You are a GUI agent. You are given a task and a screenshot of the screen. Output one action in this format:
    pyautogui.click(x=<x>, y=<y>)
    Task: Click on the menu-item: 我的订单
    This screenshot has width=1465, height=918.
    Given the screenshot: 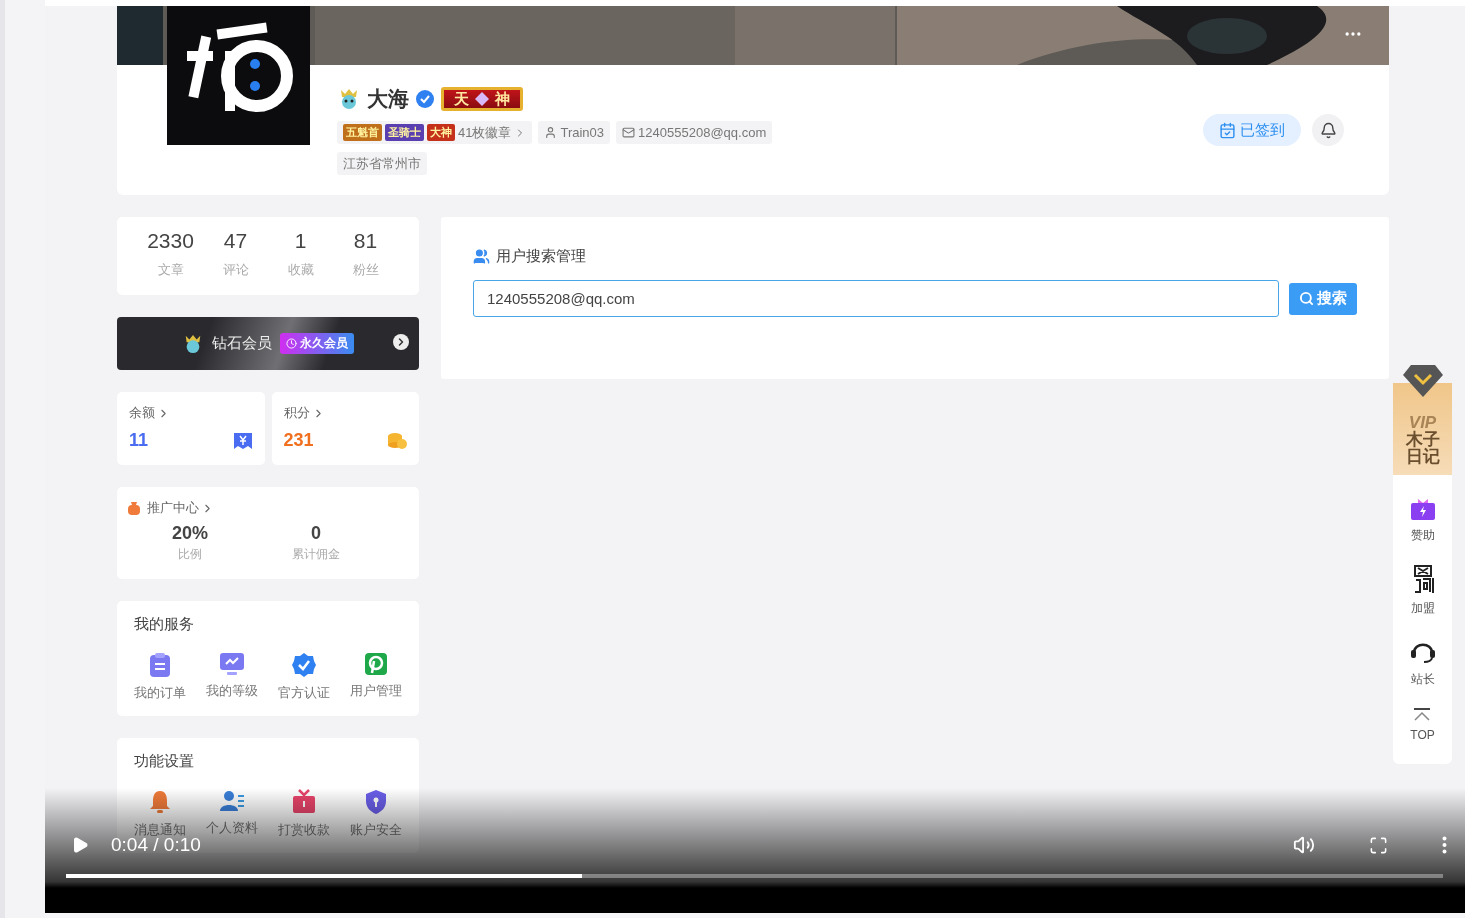 What is the action you would take?
    pyautogui.click(x=160, y=693)
    